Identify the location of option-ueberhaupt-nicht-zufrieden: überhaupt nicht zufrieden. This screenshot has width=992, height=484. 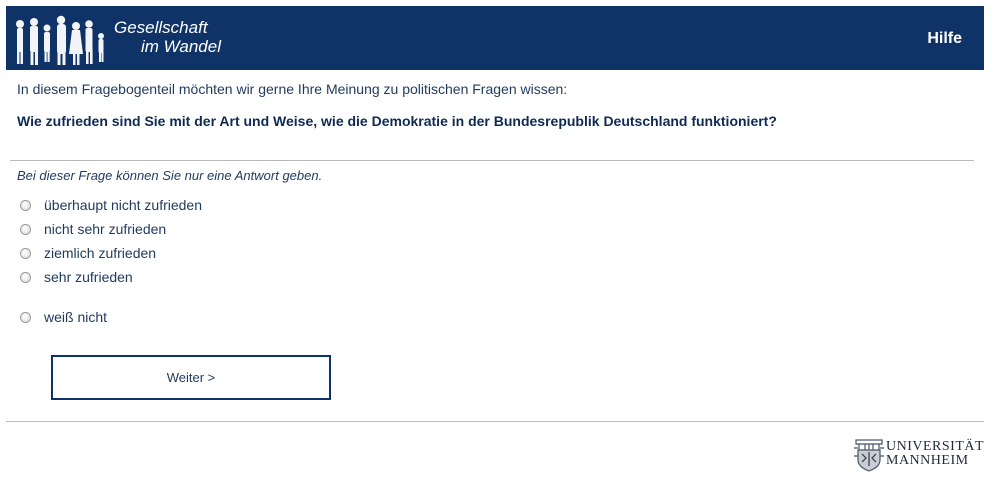
(111, 205).